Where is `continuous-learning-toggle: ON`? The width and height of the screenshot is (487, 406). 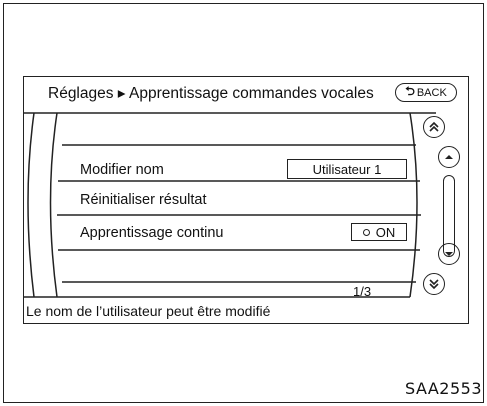 continuous-learning-toggle: ON is located at coordinates (379, 232).